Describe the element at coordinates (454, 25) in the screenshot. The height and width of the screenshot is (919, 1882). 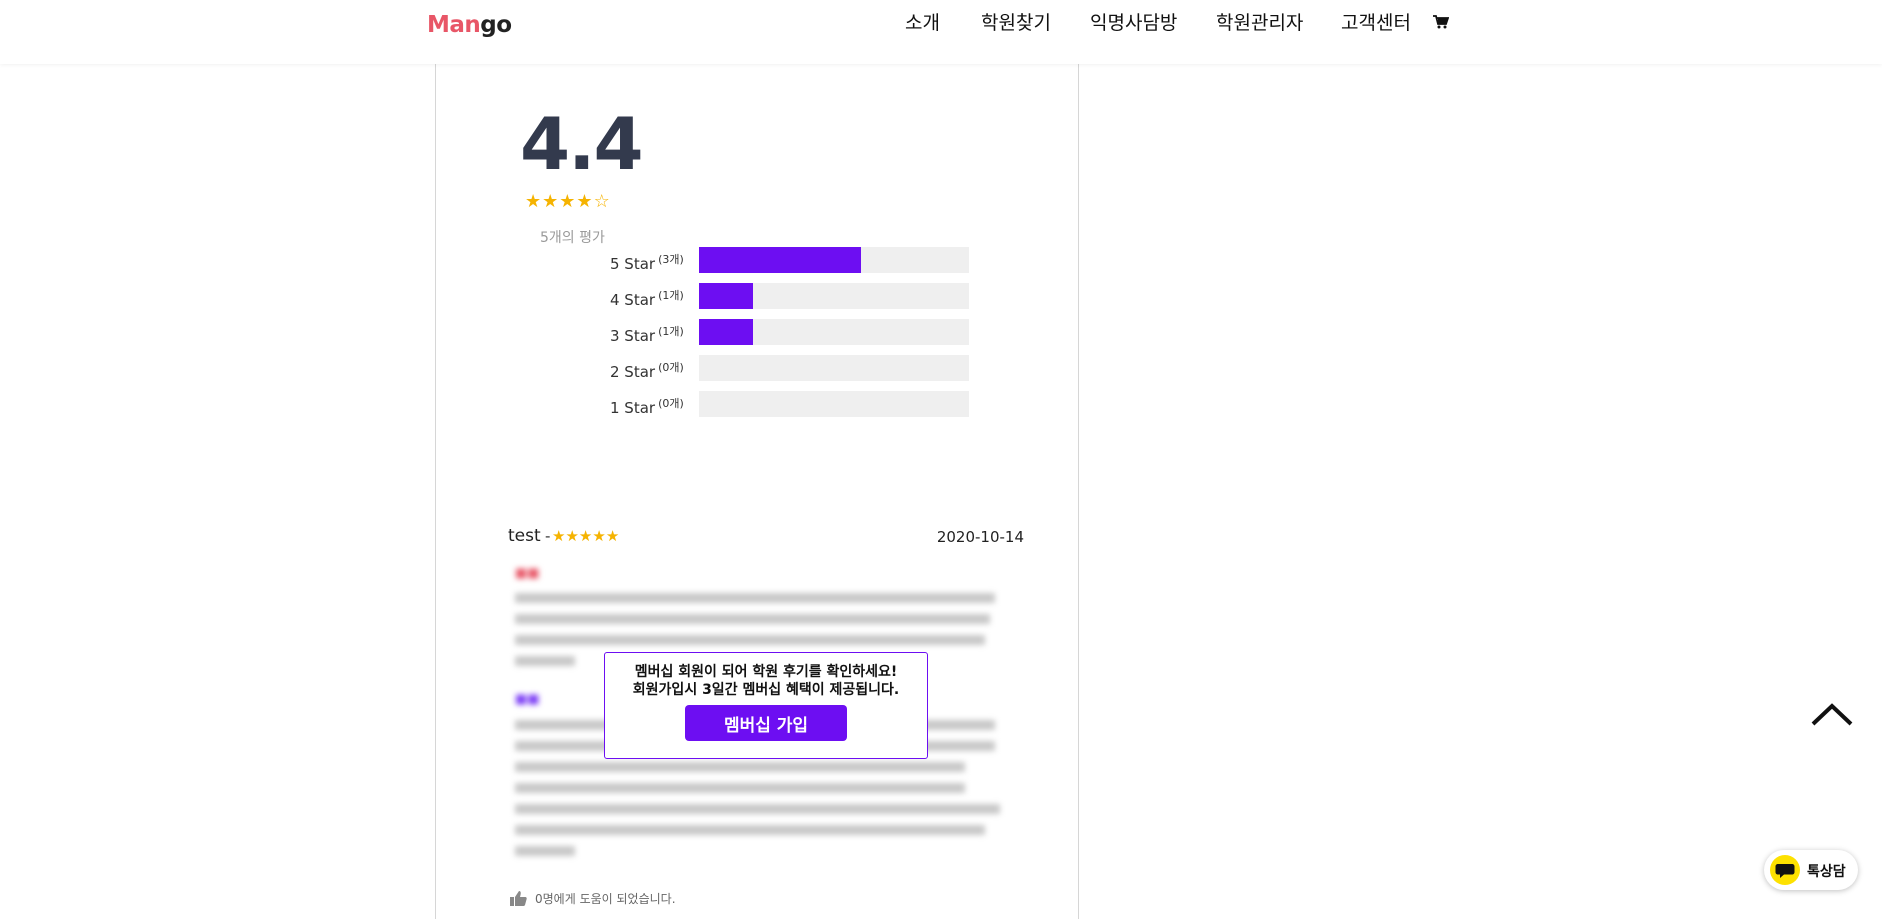
I see `logo-text-part1: Man` at that location.